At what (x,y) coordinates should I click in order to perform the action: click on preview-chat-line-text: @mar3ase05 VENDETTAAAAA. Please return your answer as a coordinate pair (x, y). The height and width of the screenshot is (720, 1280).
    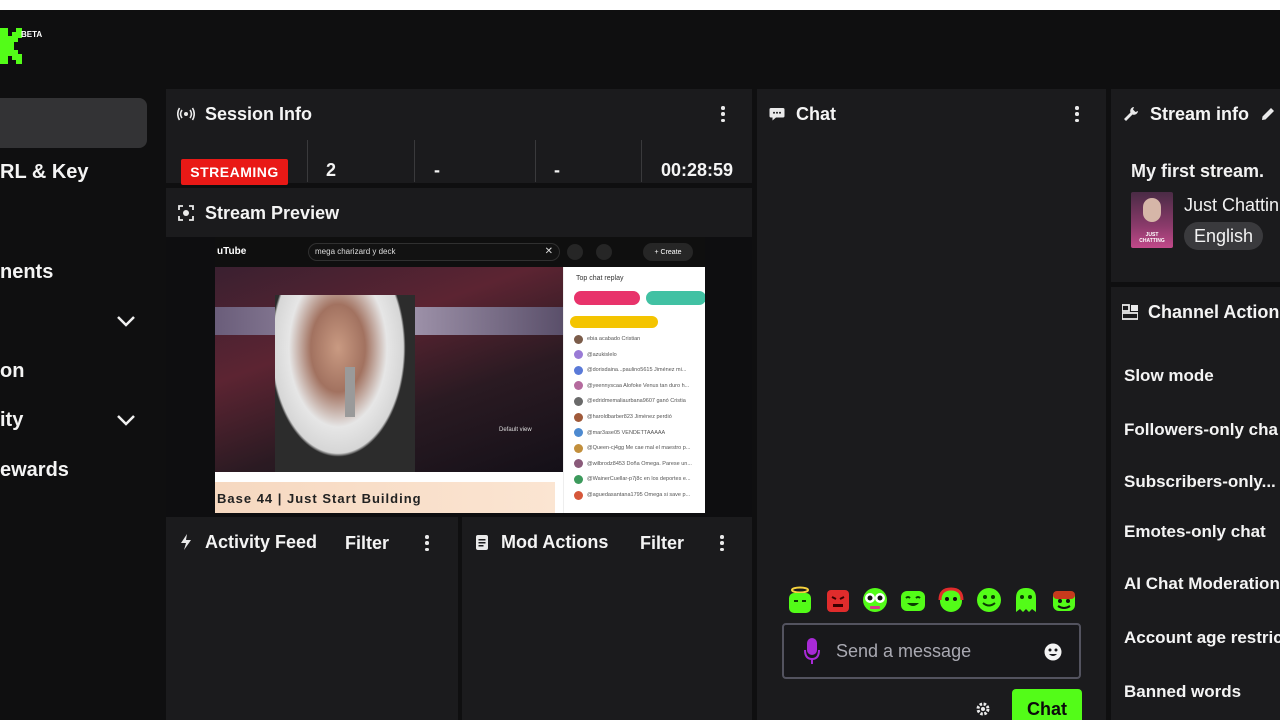
    Looking at the image, I should click on (626, 432).